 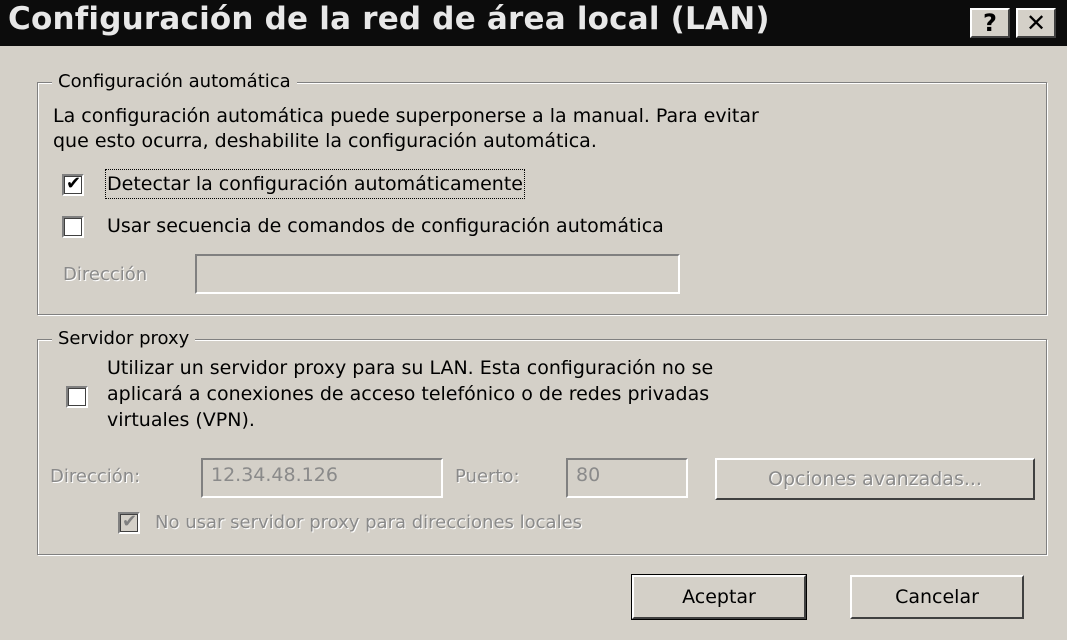 What do you see at coordinates (487, 476) in the screenshot?
I see `proxy-port-label: Puerto:` at bounding box center [487, 476].